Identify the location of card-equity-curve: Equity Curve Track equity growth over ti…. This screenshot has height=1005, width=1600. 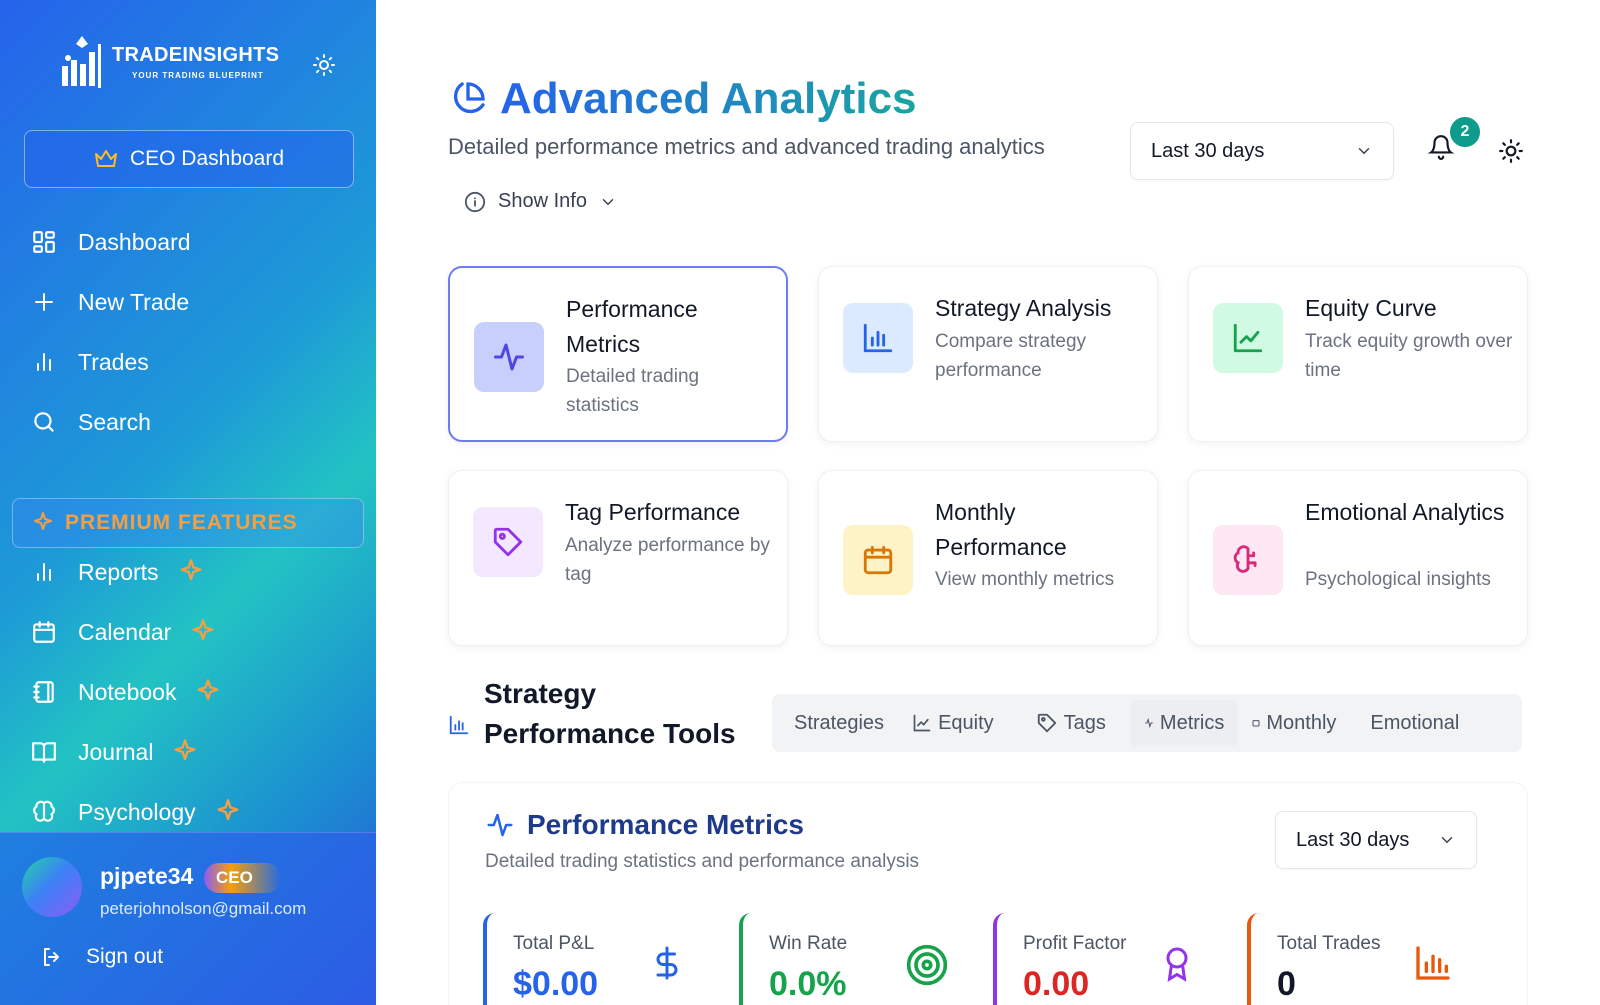
(1358, 354).